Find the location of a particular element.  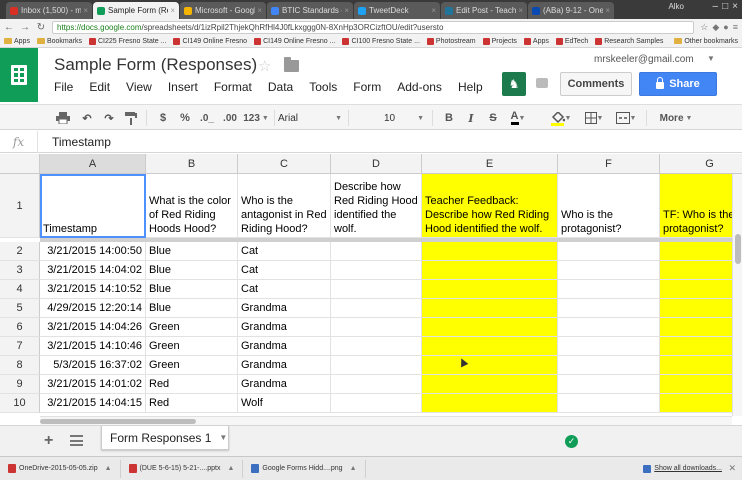

browser-tab: Microsoft - Google Dri× is located at coordinates (223, 10).